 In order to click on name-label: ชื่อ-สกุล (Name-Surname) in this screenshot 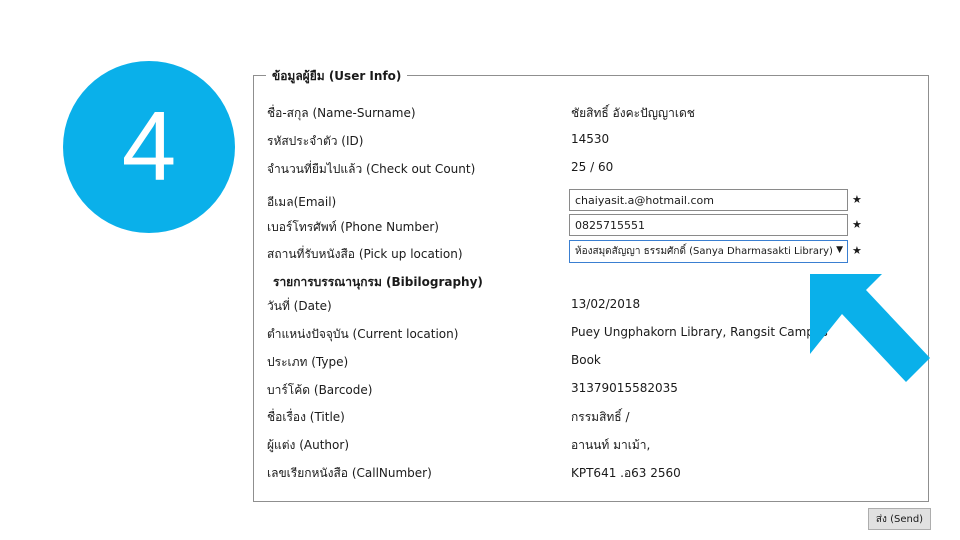, I will do `click(341, 113)`.